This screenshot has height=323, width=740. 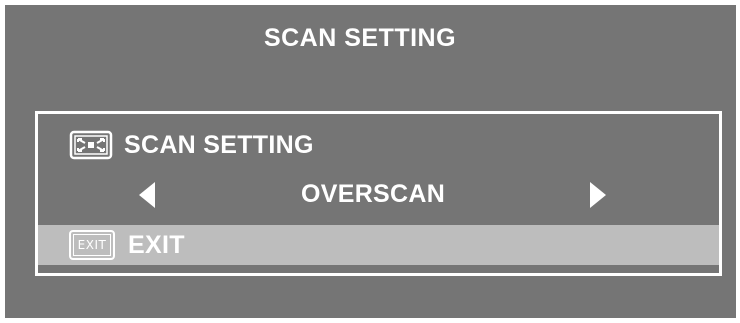 What do you see at coordinates (378, 245) in the screenshot?
I see `exit-row: EXIT EXIT` at bounding box center [378, 245].